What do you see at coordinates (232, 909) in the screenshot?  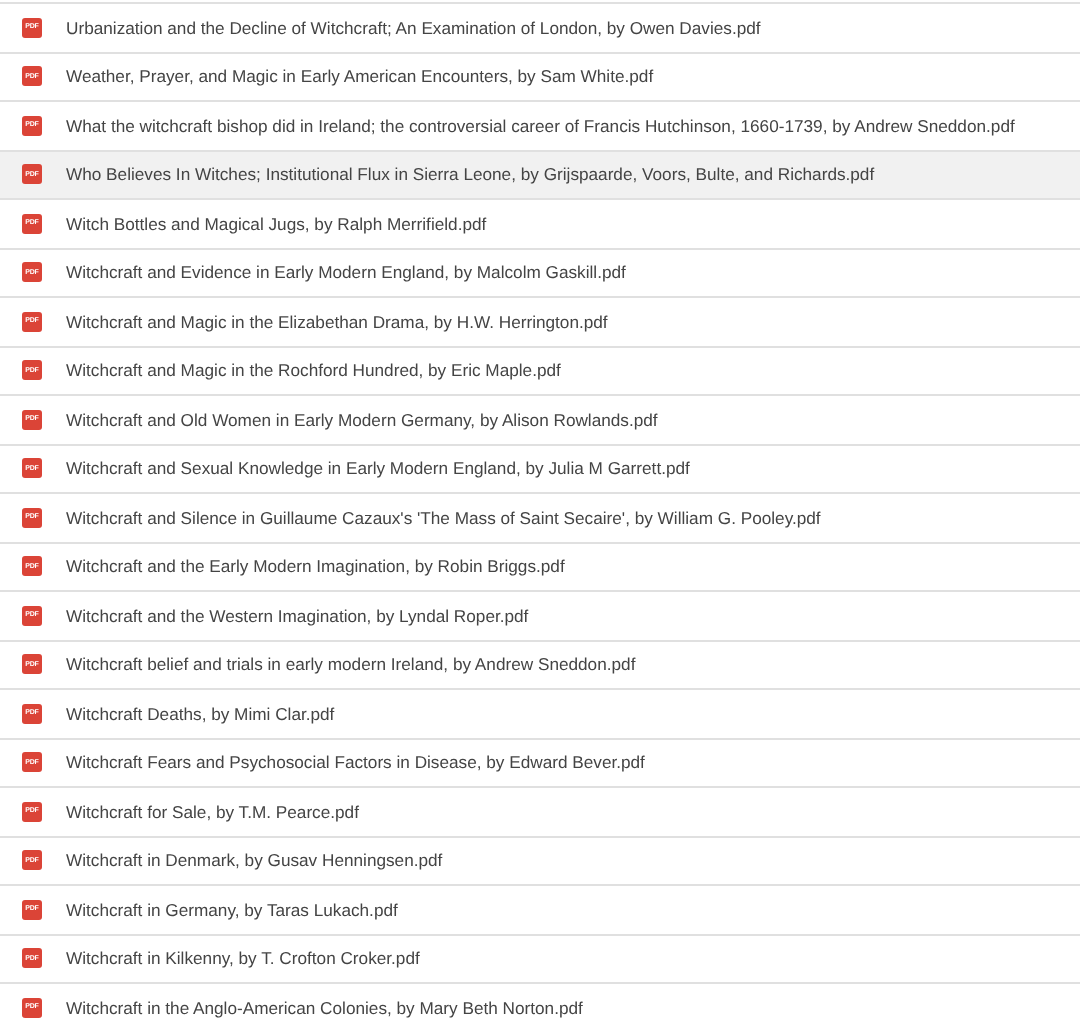 I see `file-name: Witchcraft in Germany, by Taras Lukach.pdf` at bounding box center [232, 909].